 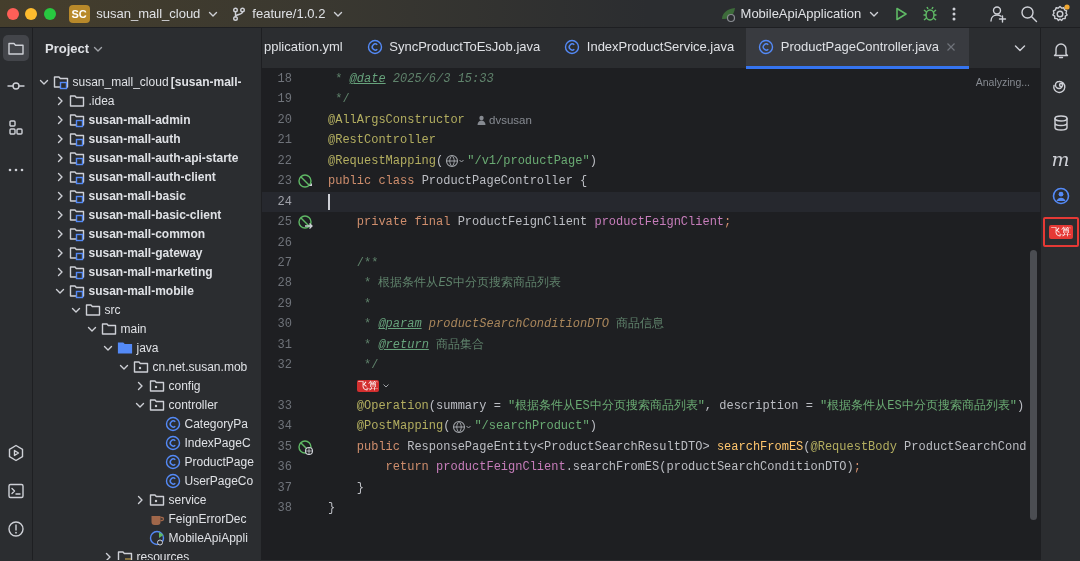 What do you see at coordinates (1060, 122) in the screenshot?
I see `database-icon` at bounding box center [1060, 122].